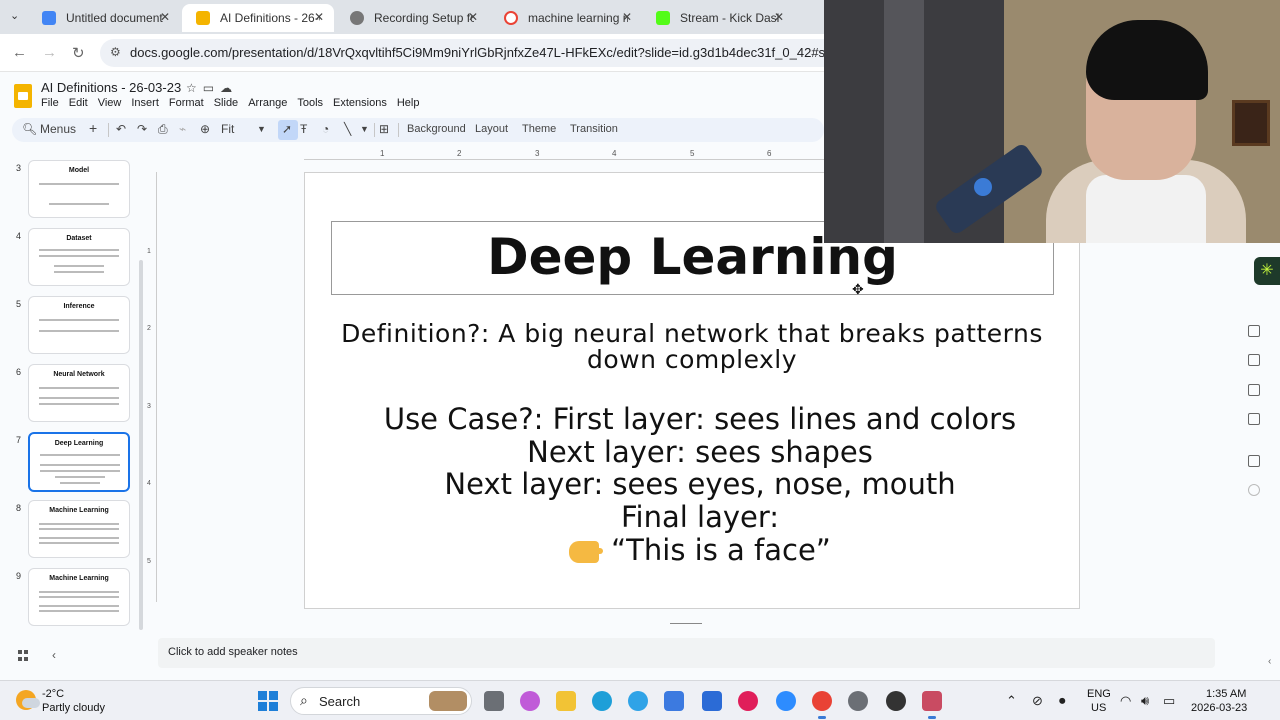 The image size is (1280, 720). What do you see at coordinates (686, 623) in the screenshot?
I see `notes-resize-handle` at bounding box center [686, 623].